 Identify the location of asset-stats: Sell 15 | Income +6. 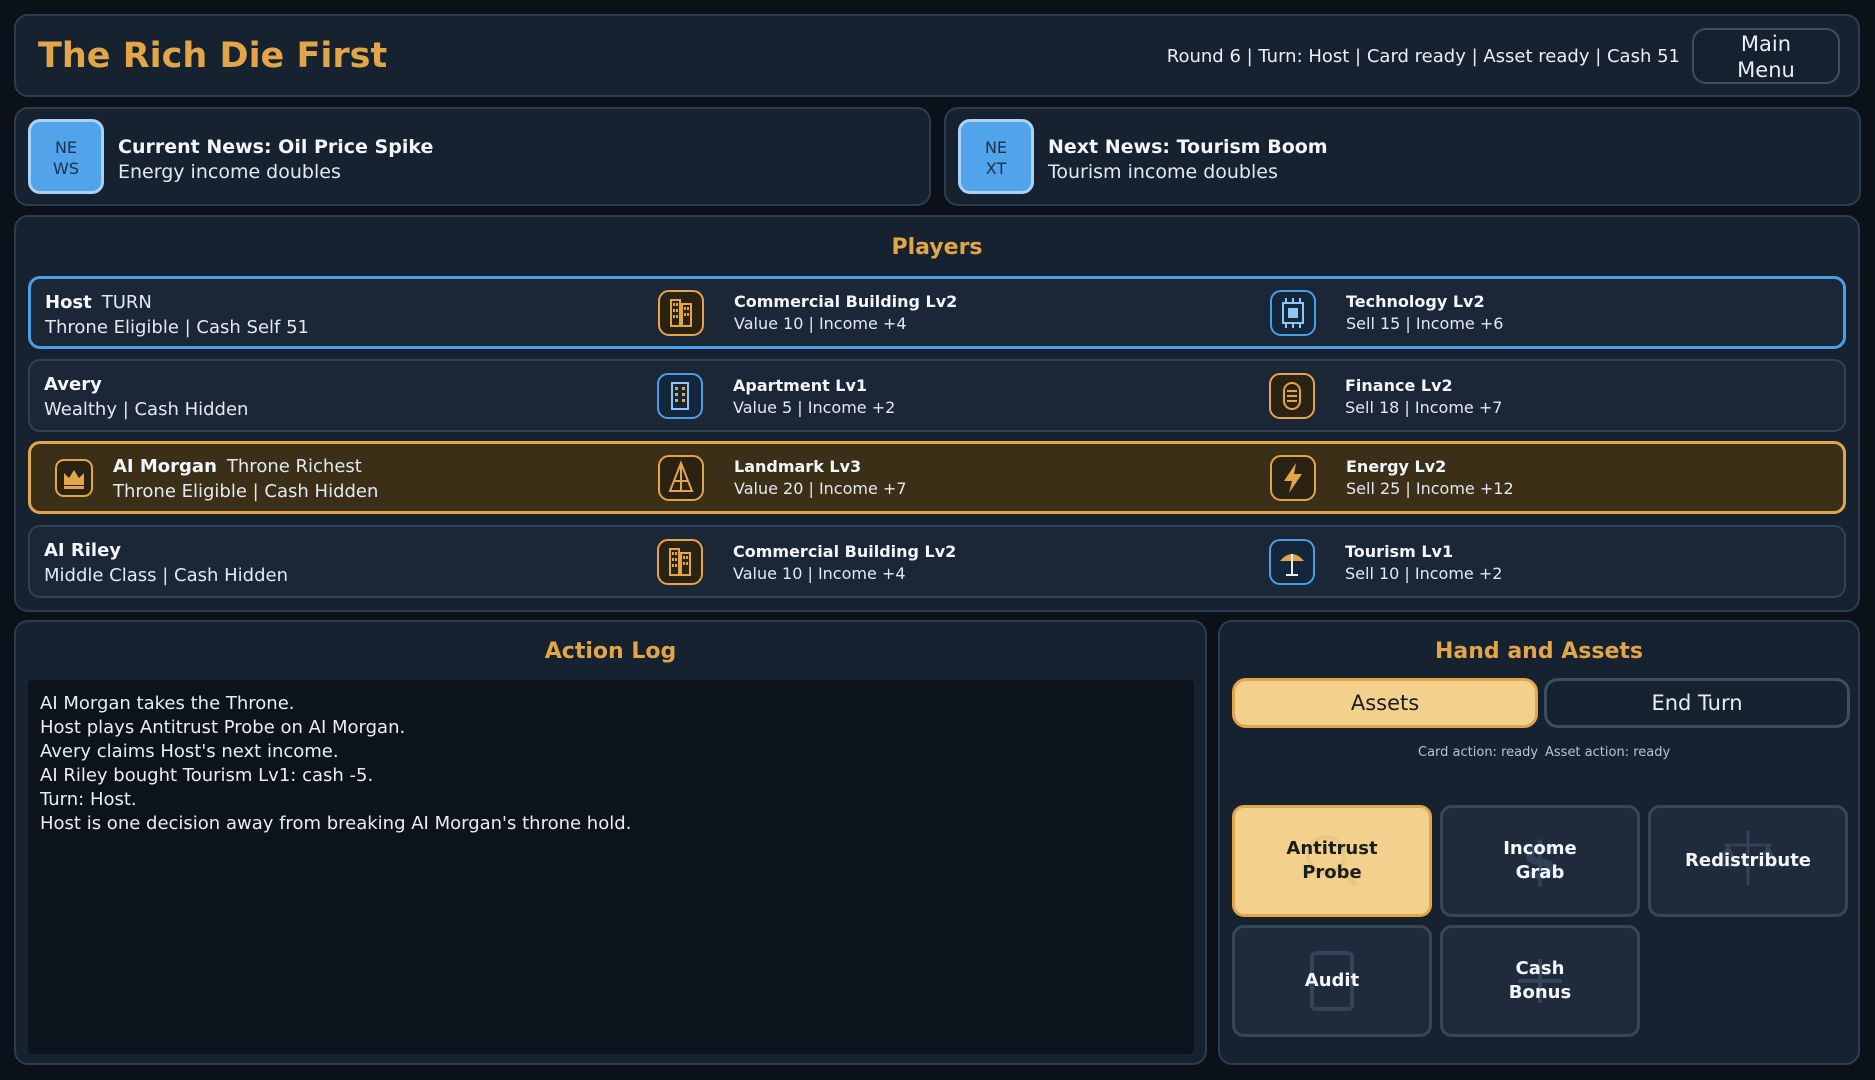
(1425, 323).